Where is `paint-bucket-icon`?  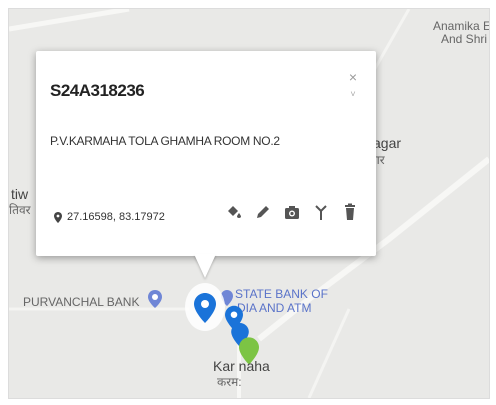 paint-bucket-icon is located at coordinates (234, 212).